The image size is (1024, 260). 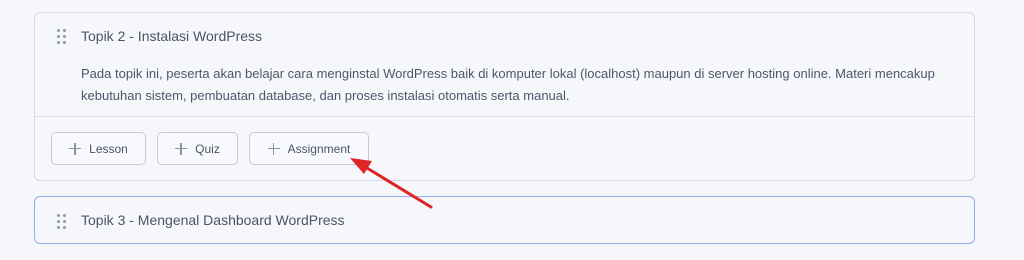 I want to click on add-assignment-button: Assignment, so click(x=309, y=148).